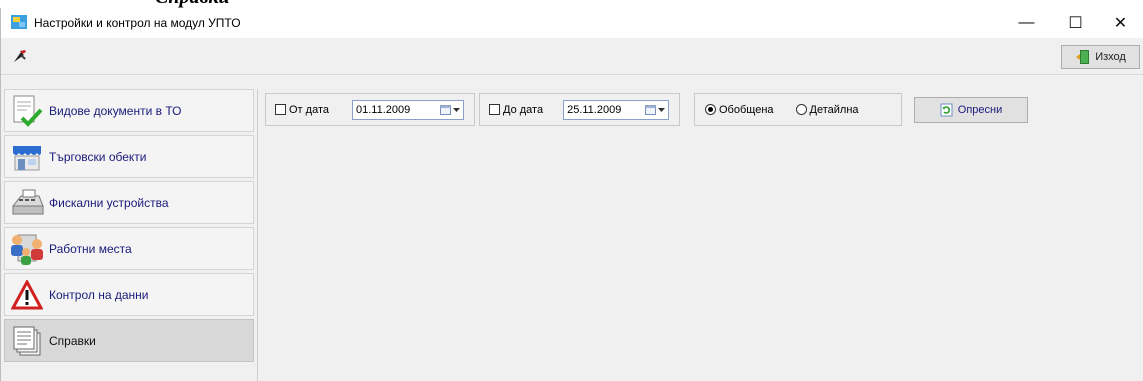  I want to click on to-date-checkbox, so click(494, 109).